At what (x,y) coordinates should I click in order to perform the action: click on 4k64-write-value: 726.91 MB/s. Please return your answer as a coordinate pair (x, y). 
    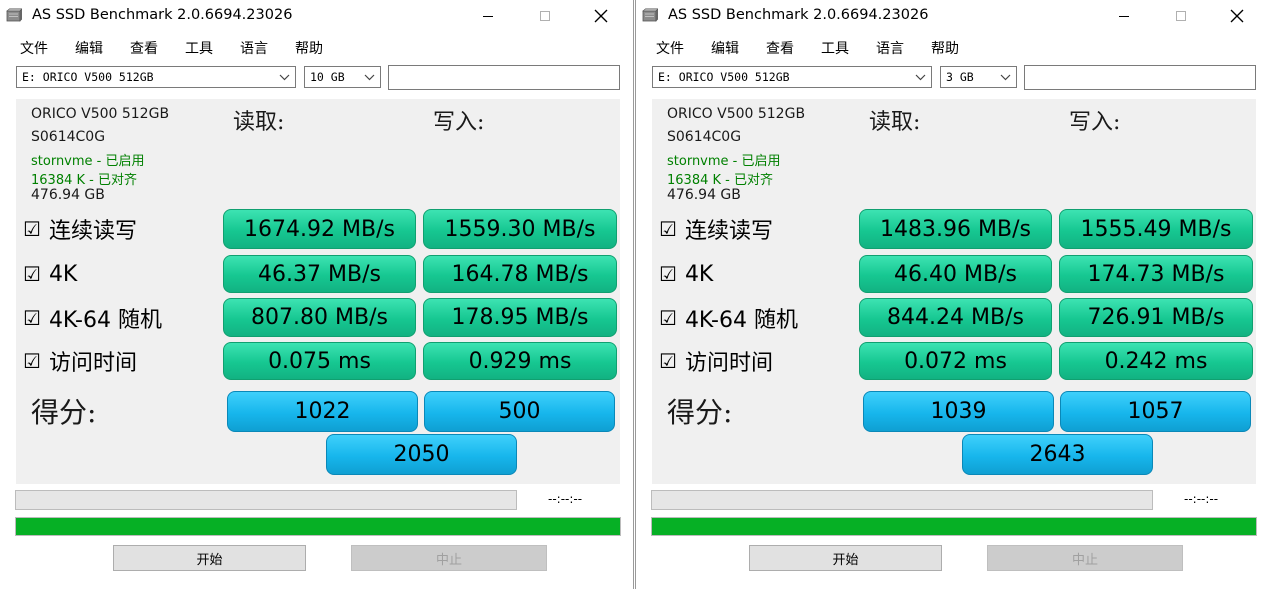
    Looking at the image, I should click on (1156, 317).